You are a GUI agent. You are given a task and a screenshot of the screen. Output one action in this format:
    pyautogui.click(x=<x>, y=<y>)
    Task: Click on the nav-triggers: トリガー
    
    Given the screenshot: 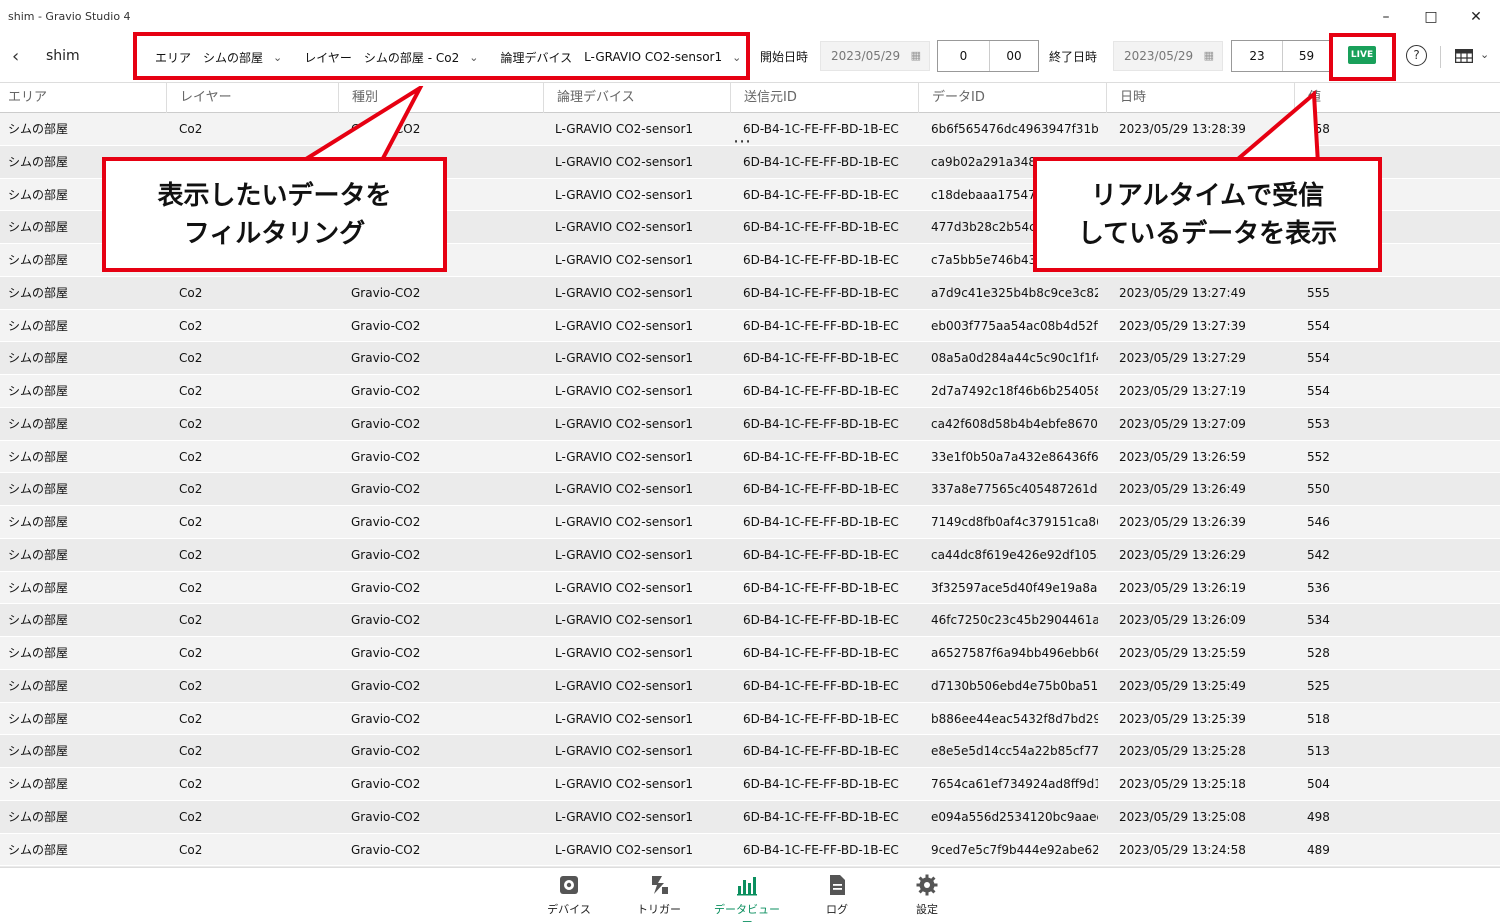 What is the action you would take?
    pyautogui.click(x=659, y=895)
    